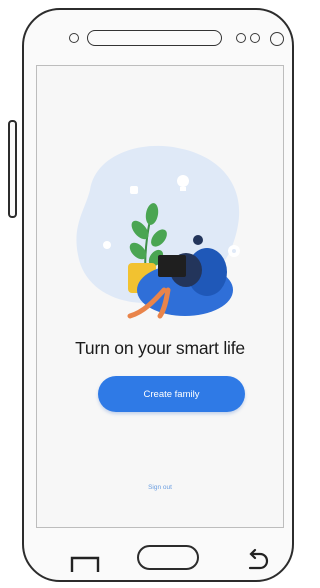  What do you see at coordinates (171, 394) in the screenshot?
I see `create-family-button: Create family` at bounding box center [171, 394].